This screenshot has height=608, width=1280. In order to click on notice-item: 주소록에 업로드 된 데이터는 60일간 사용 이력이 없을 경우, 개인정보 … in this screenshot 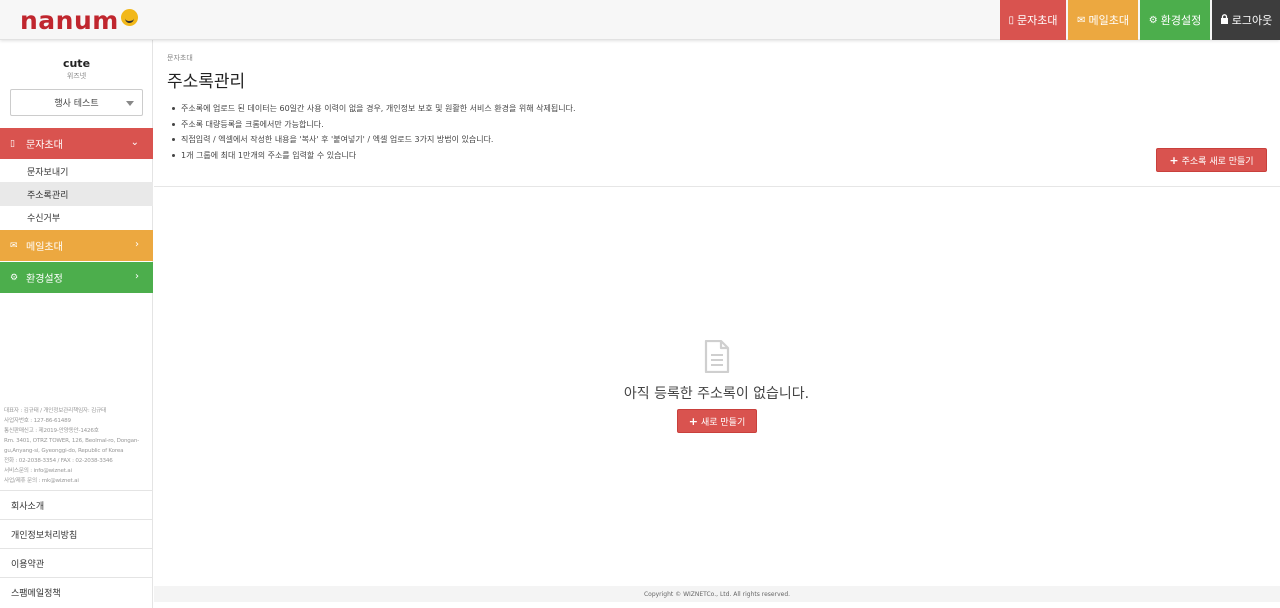, I will do `click(373, 111)`.